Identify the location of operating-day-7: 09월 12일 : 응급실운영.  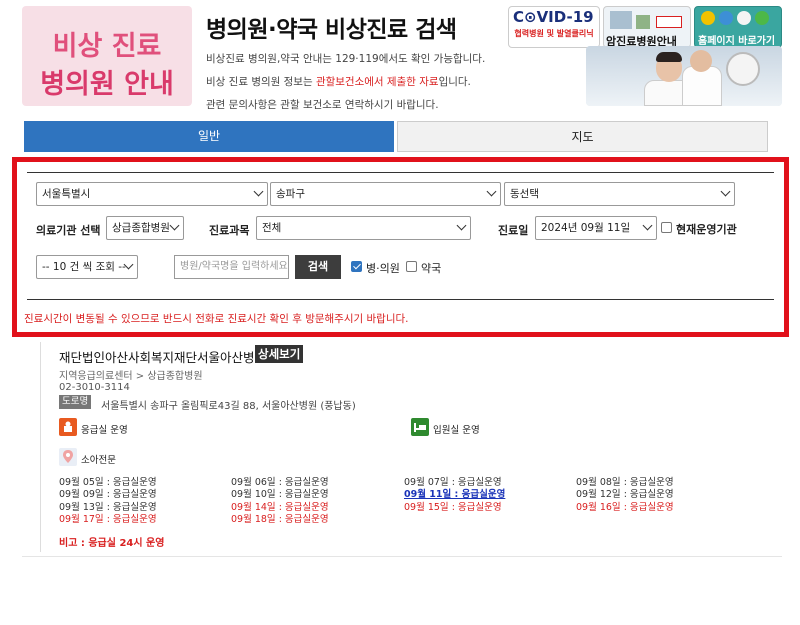
(625, 494).